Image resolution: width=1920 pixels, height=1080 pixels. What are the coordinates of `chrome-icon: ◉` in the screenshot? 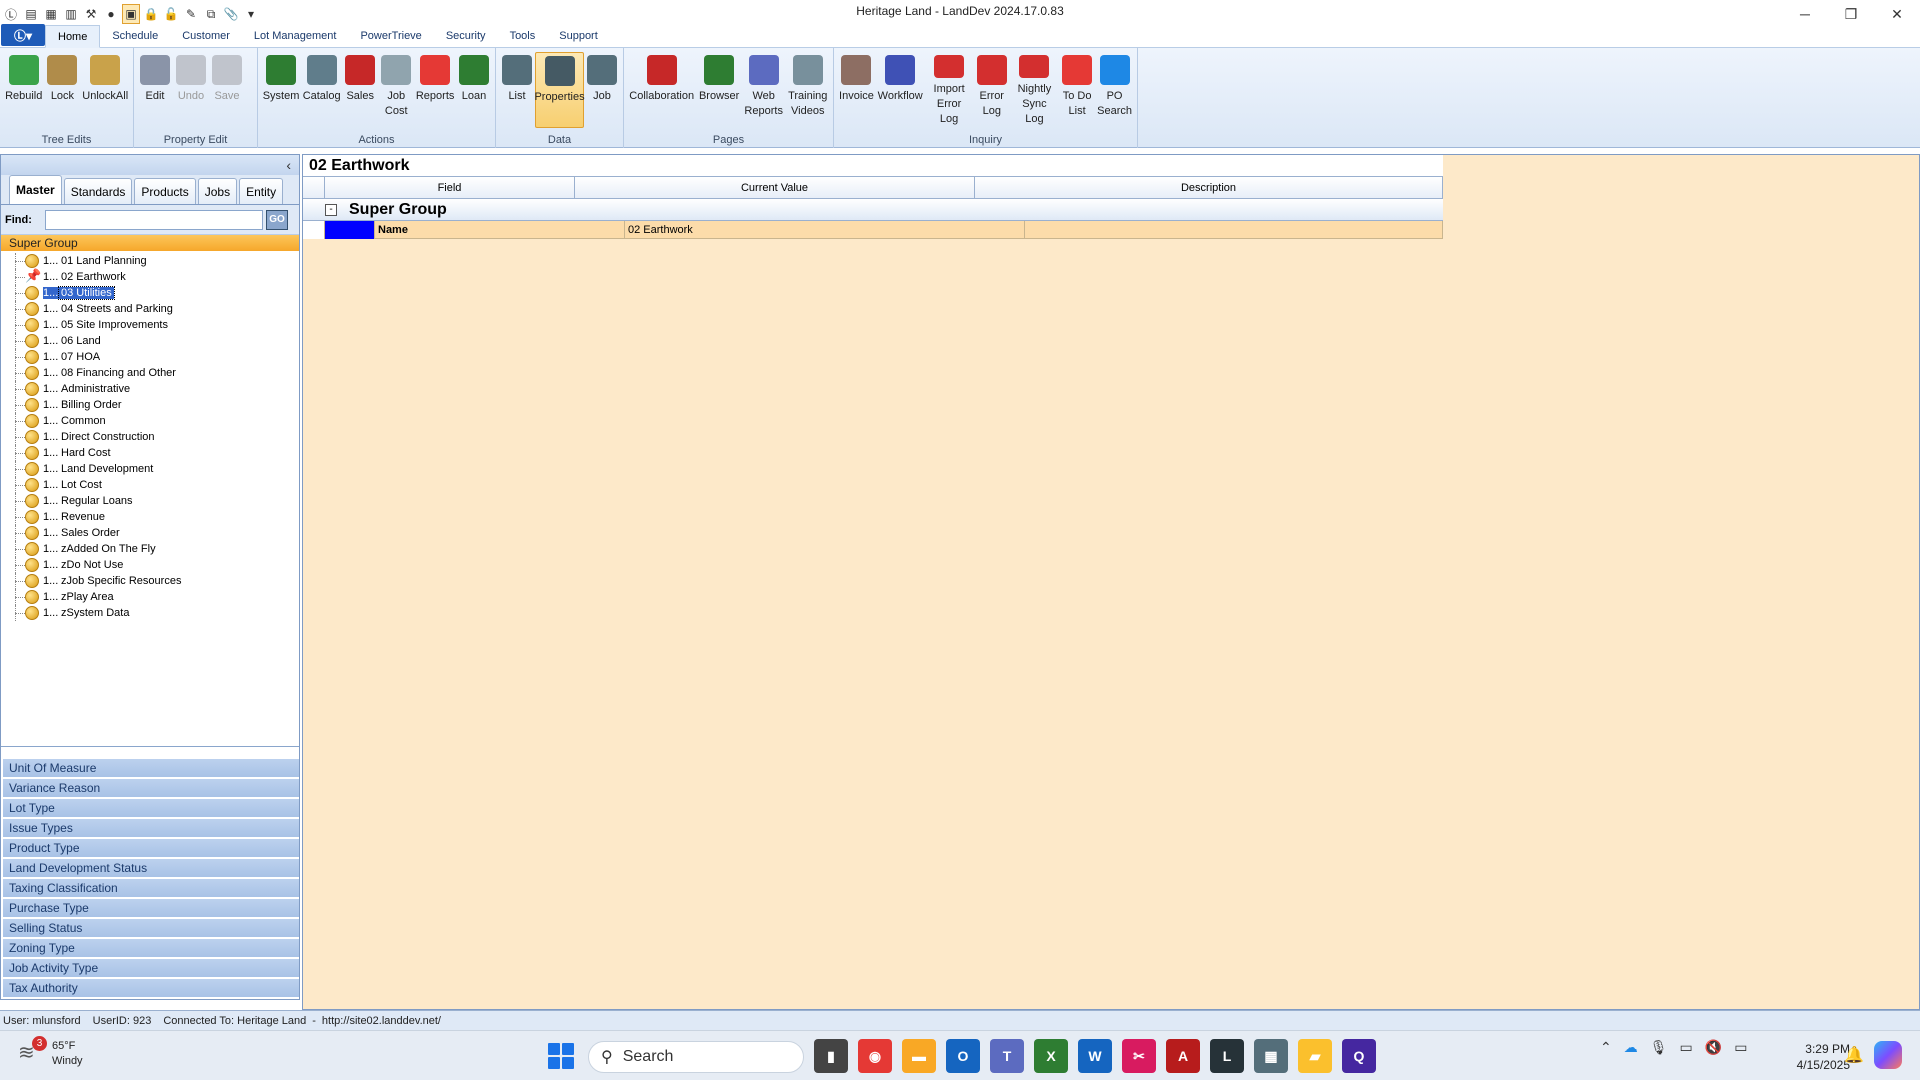 It's located at (875, 1056).